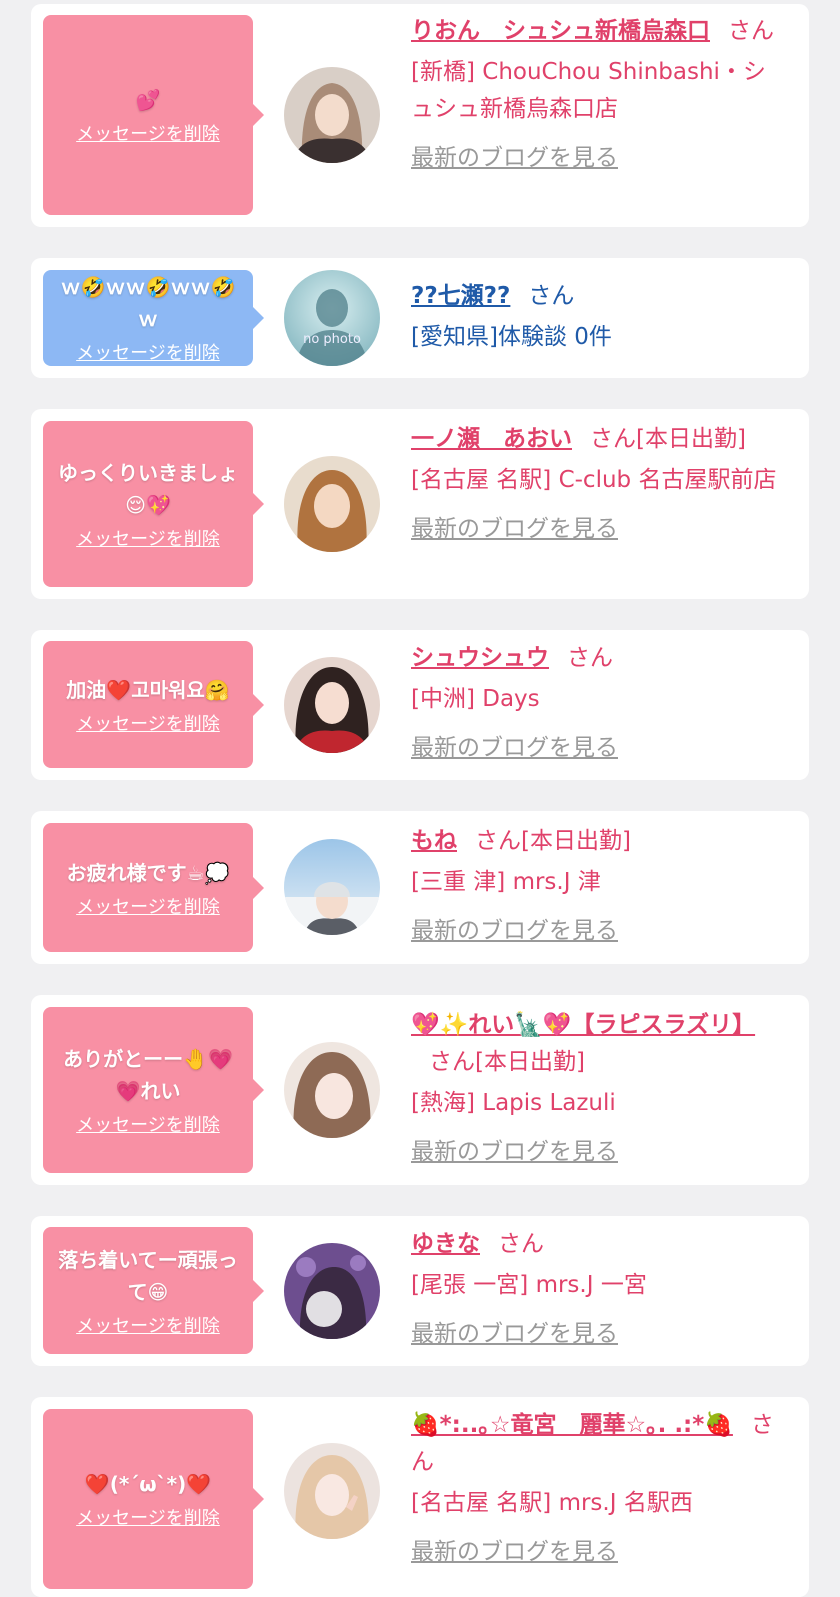  What do you see at coordinates (434, 841) in the screenshot?
I see `profile-name-link: もね` at bounding box center [434, 841].